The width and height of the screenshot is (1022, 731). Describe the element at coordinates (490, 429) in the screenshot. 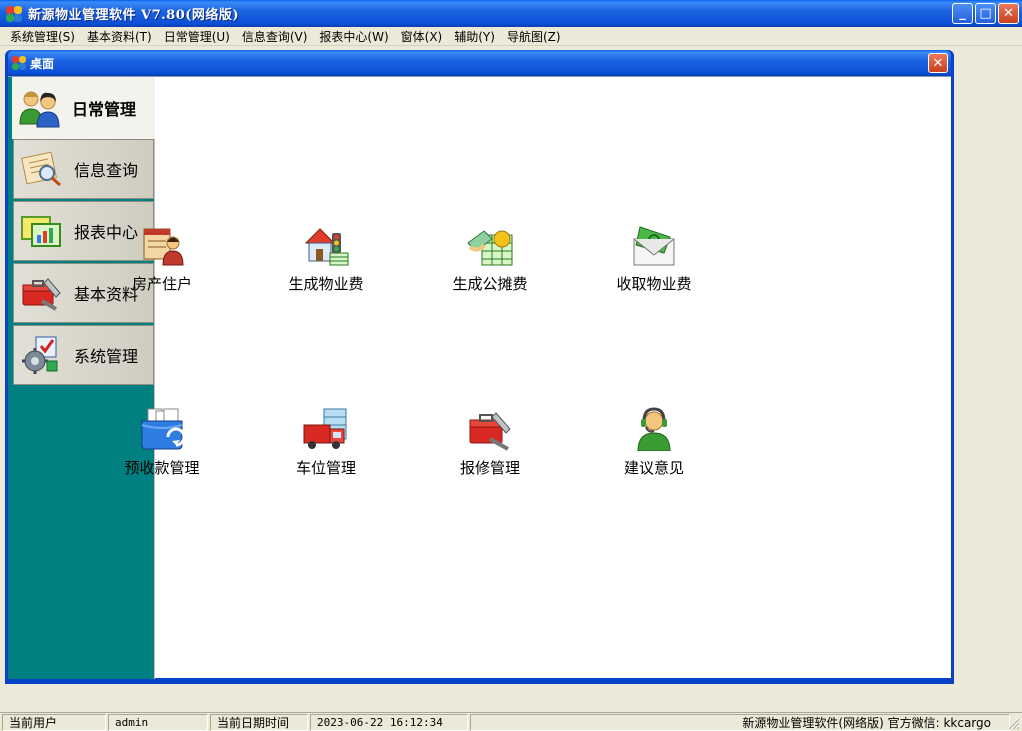

I see `repair-toolbox-icon` at that location.